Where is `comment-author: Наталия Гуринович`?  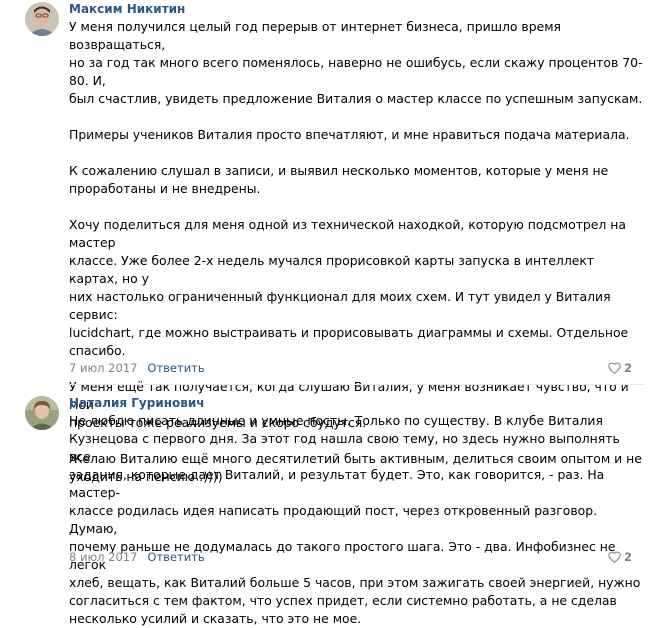 comment-author: Наталия Гуринович is located at coordinates (137, 403).